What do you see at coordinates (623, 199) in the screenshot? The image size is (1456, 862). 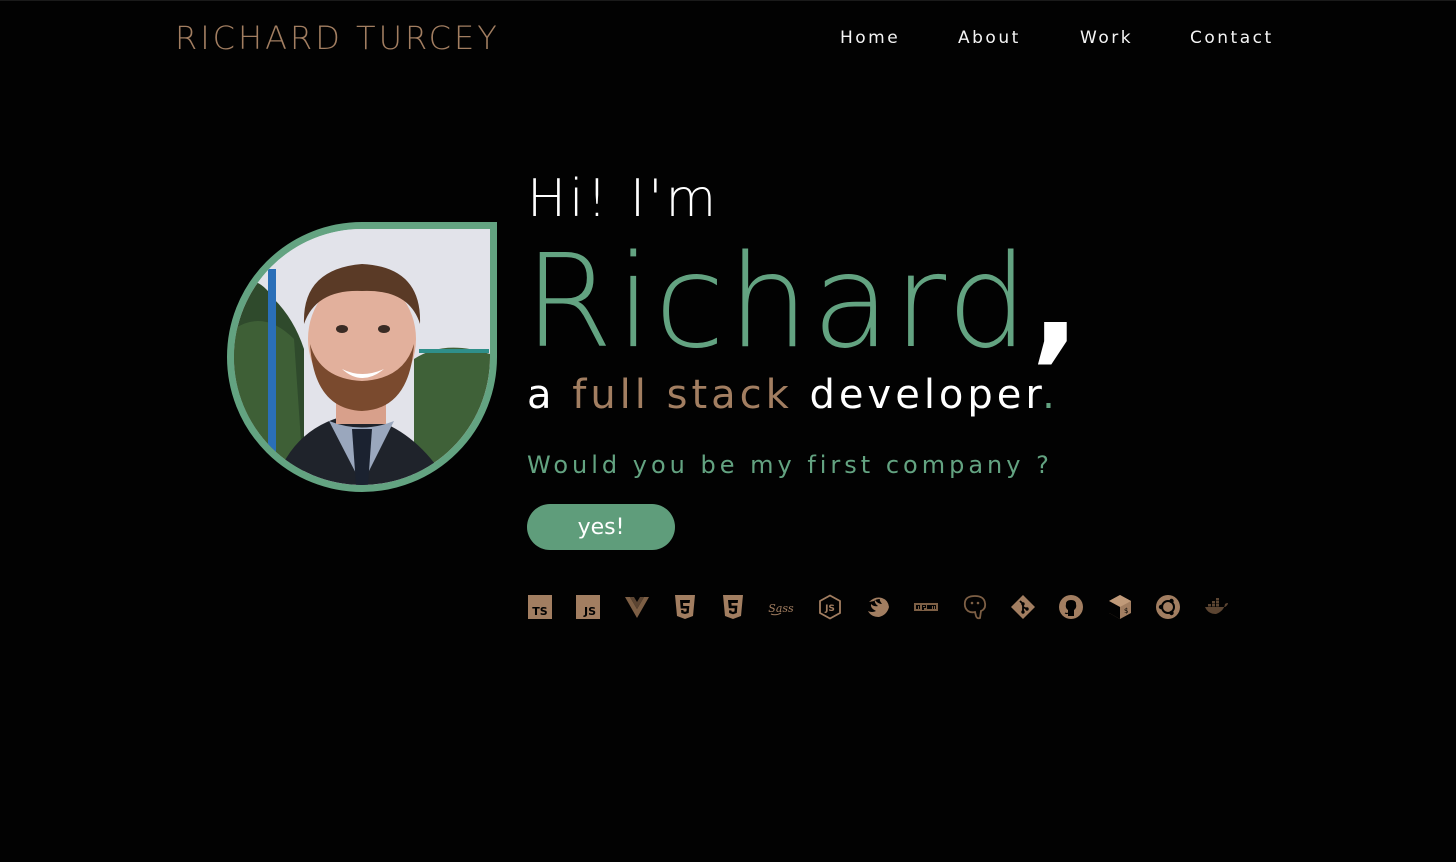 I see `greeting: Hi! I'm` at bounding box center [623, 199].